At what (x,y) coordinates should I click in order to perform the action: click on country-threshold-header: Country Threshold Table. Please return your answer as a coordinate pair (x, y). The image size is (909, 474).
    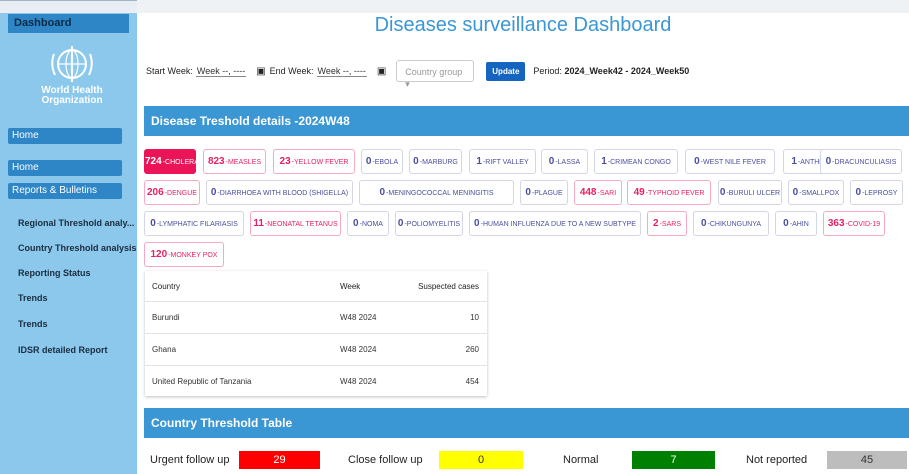
    Looking at the image, I should click on (526, 423).